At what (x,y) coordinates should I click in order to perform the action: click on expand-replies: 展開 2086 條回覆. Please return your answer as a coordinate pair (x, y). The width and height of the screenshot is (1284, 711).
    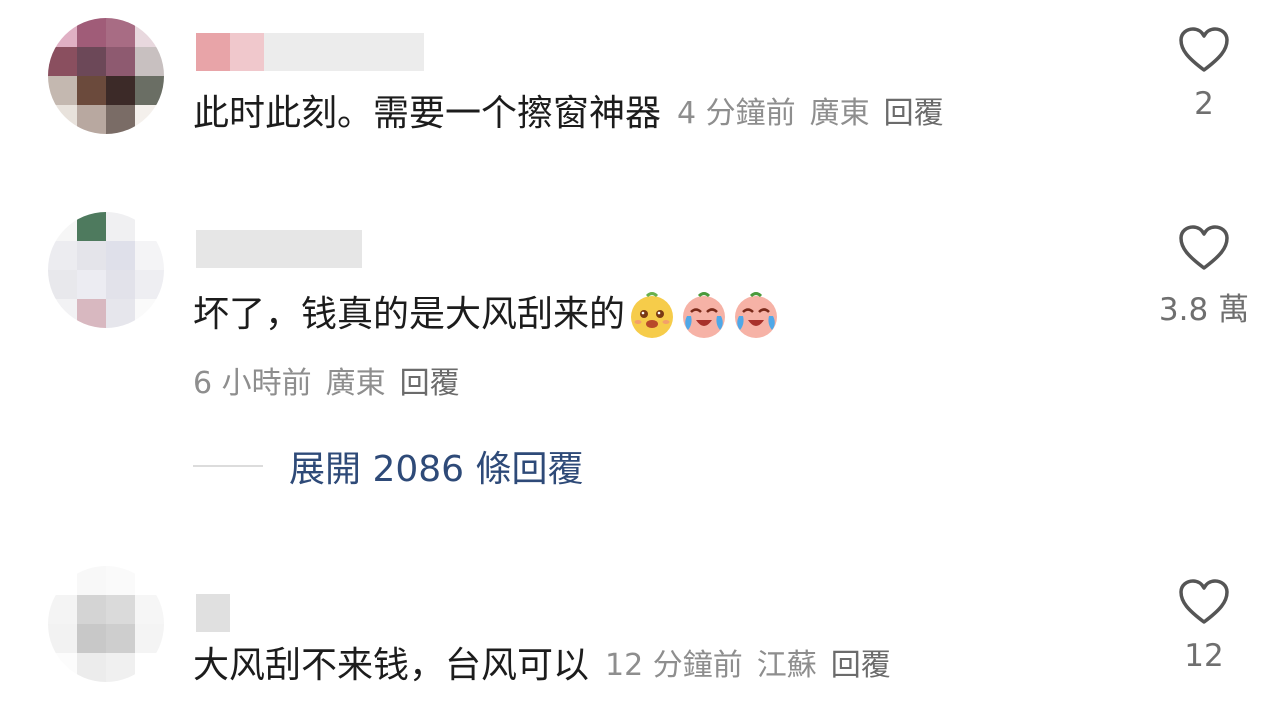
    Looking at the image, I should click on (388, 466).